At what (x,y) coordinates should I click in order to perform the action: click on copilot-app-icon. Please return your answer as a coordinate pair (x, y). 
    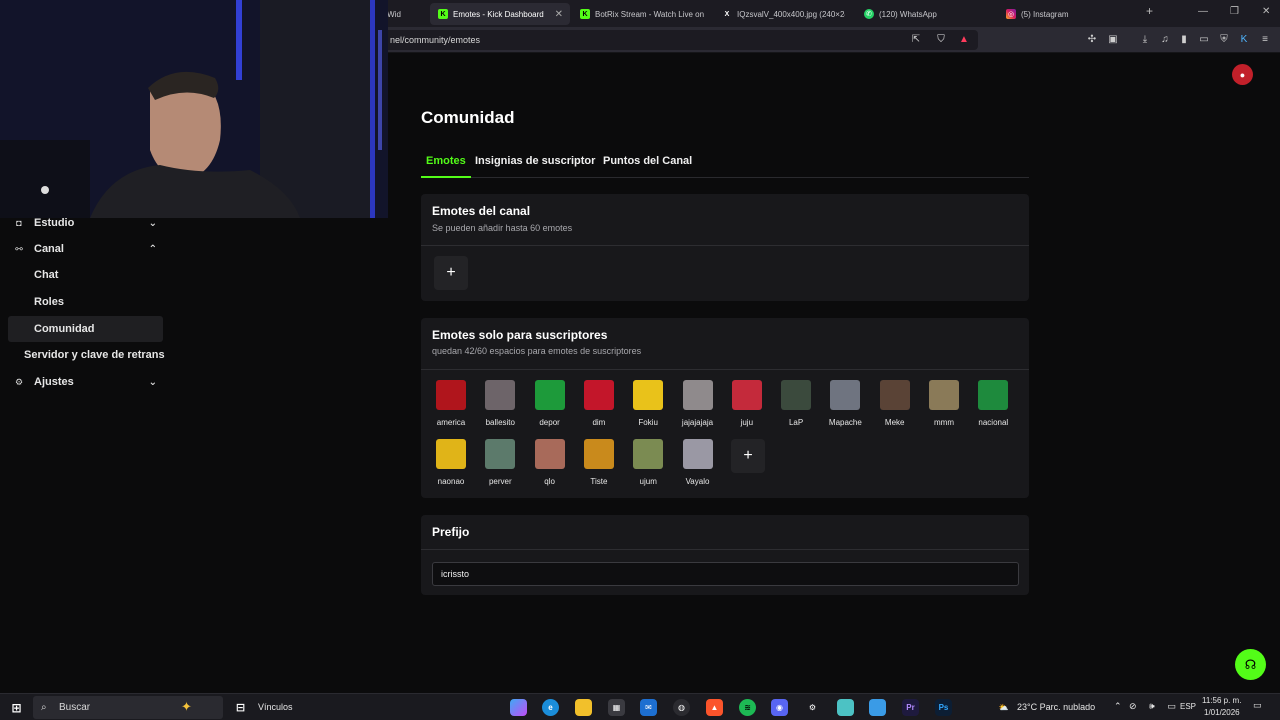
    Looking at the image, I should click on (518, 707).